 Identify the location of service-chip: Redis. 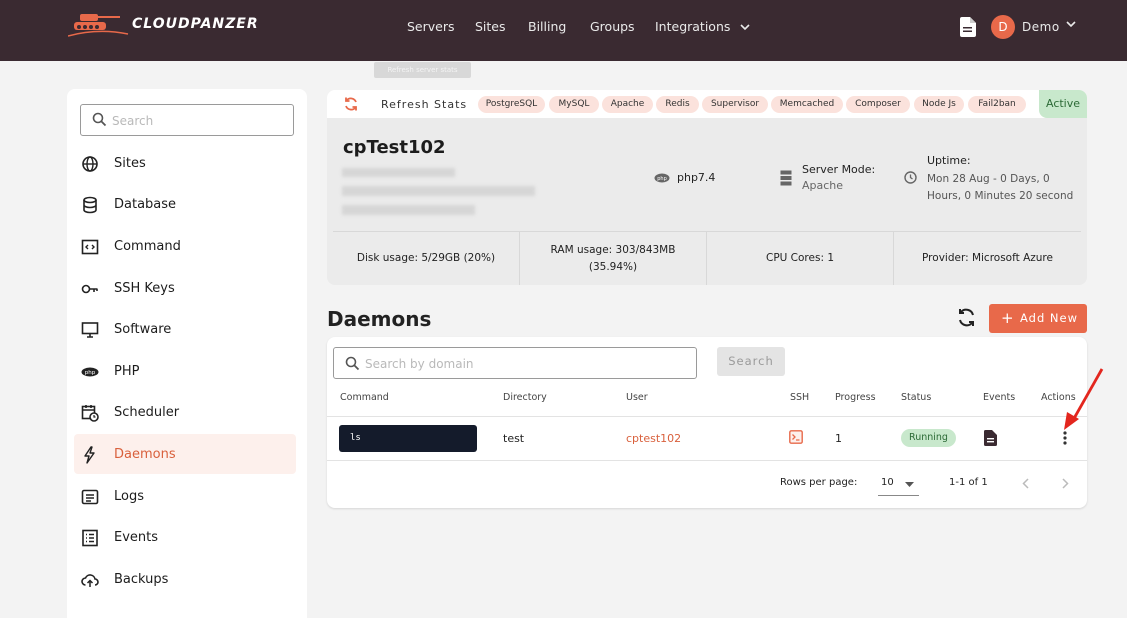
(677, 104).